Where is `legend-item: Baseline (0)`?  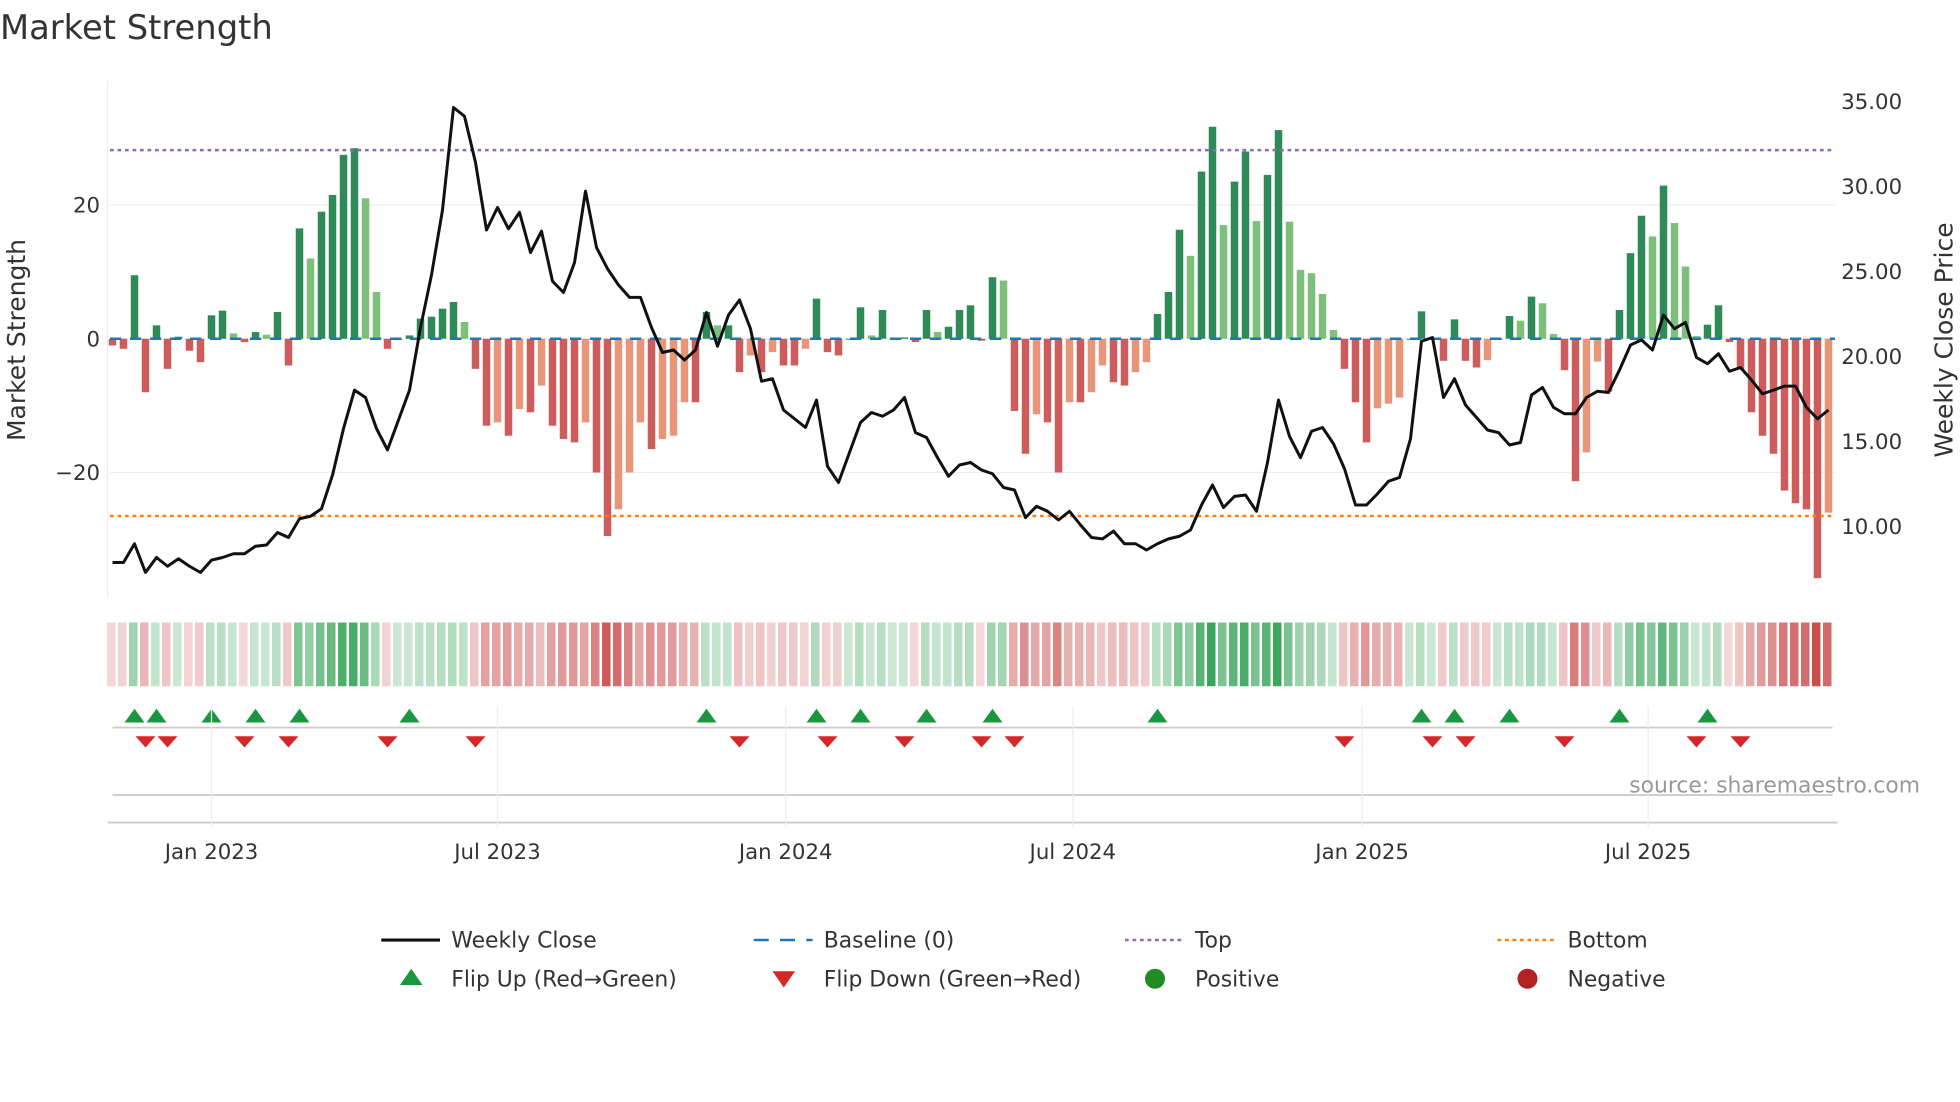
legend-item: Baseline (0) is located at coordinates (854, 941).